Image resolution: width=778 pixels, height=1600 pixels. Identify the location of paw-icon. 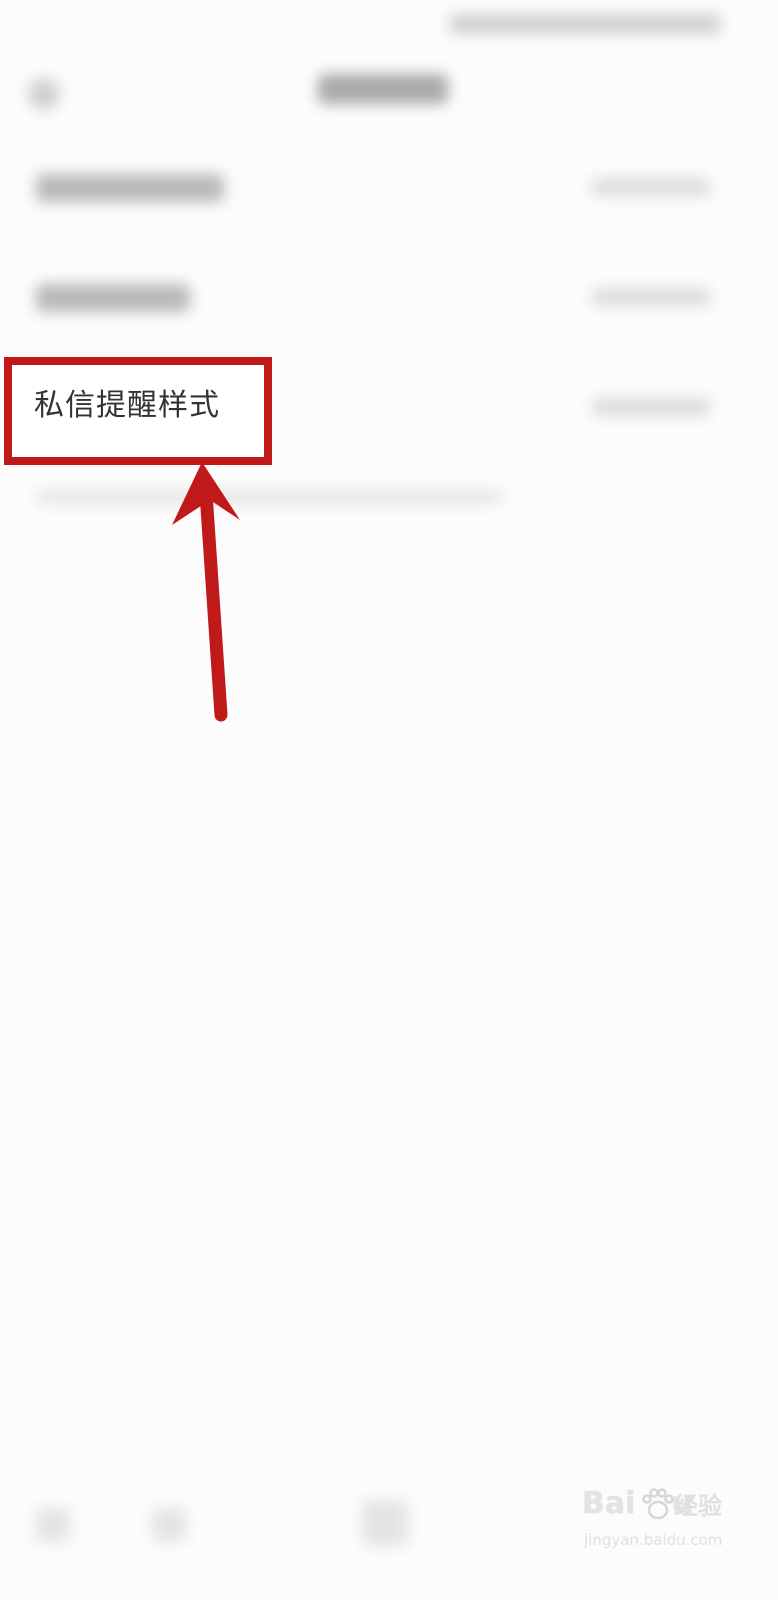
(658, 1504).